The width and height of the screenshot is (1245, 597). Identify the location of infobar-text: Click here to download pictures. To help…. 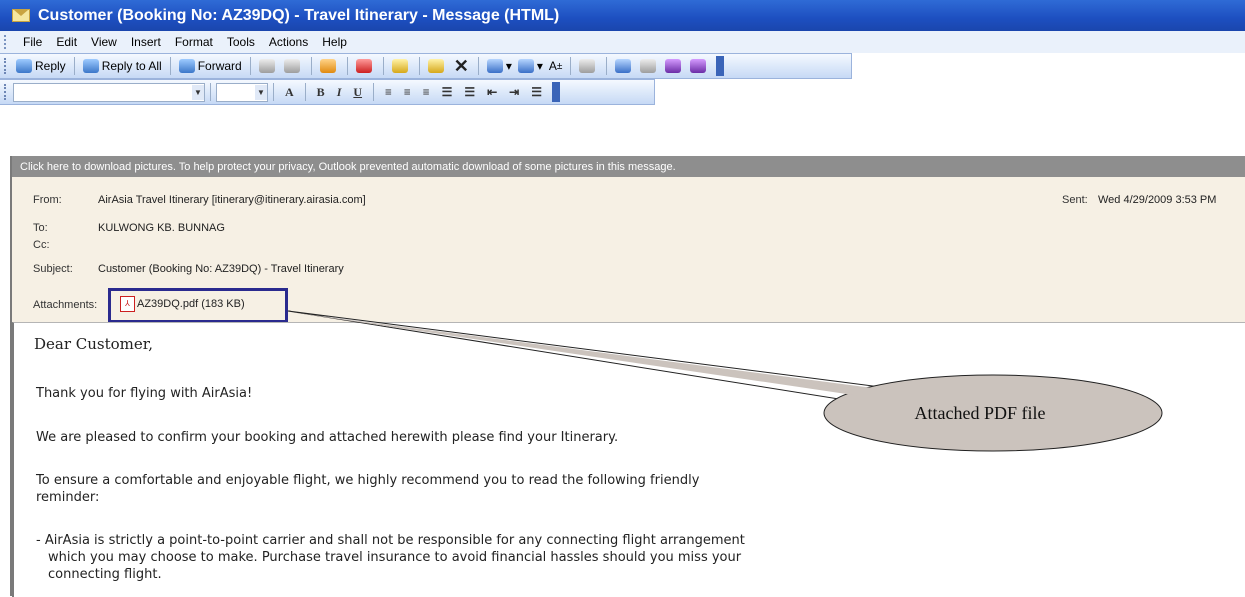
(348, 166).